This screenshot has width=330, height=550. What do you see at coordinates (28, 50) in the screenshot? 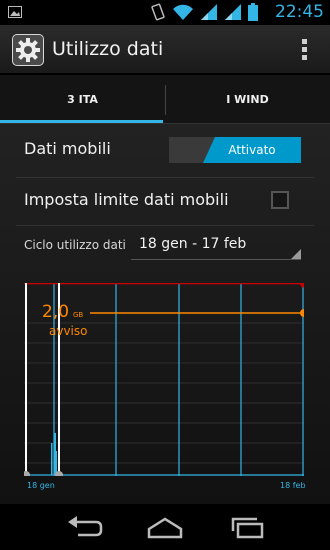
I see `settings-gear-icon` at bounding box center [28, 50].